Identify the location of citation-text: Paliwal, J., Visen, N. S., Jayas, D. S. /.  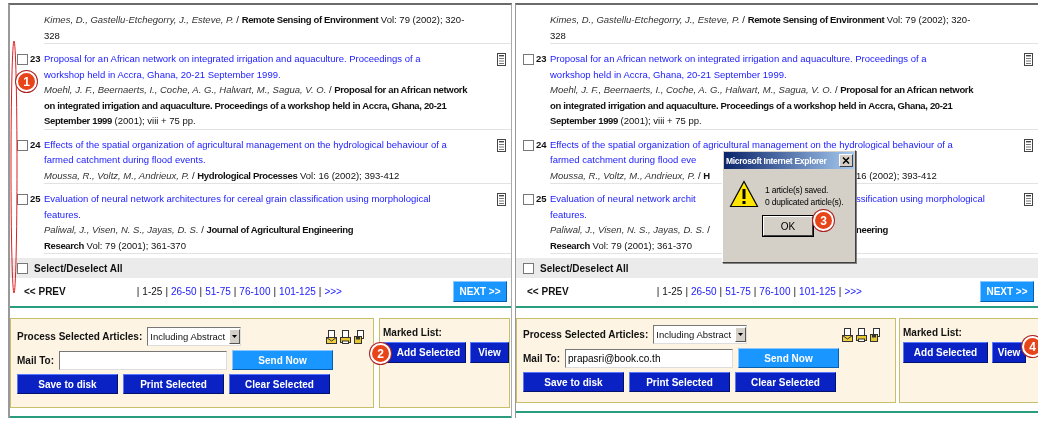
(630, 230).